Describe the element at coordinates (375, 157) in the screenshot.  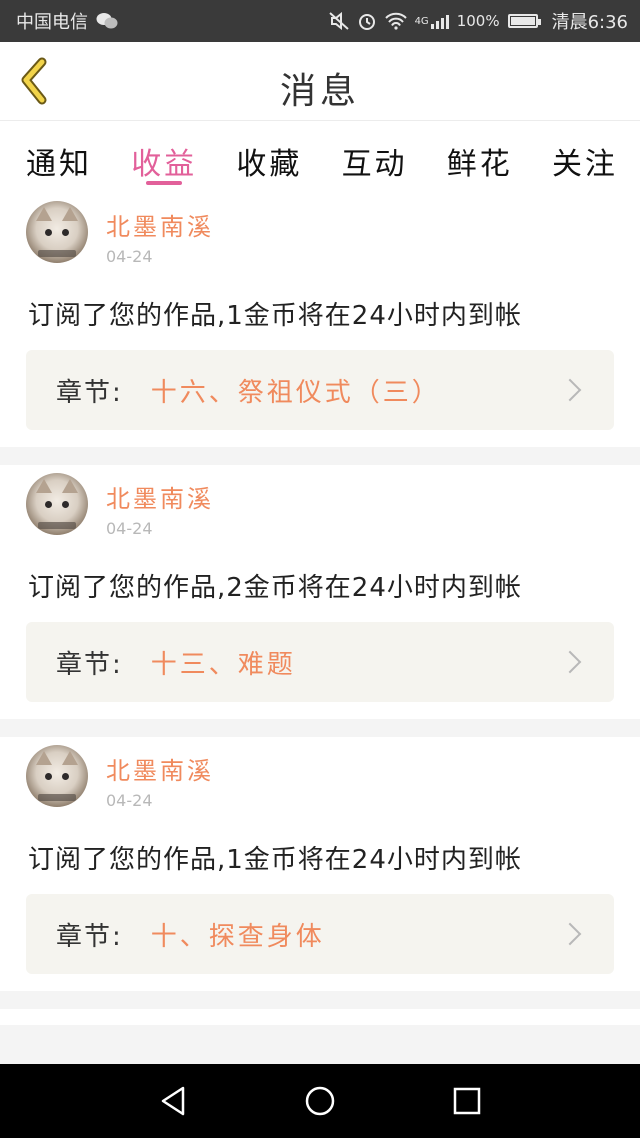
I see `tab-interactions: 互动` at that location.